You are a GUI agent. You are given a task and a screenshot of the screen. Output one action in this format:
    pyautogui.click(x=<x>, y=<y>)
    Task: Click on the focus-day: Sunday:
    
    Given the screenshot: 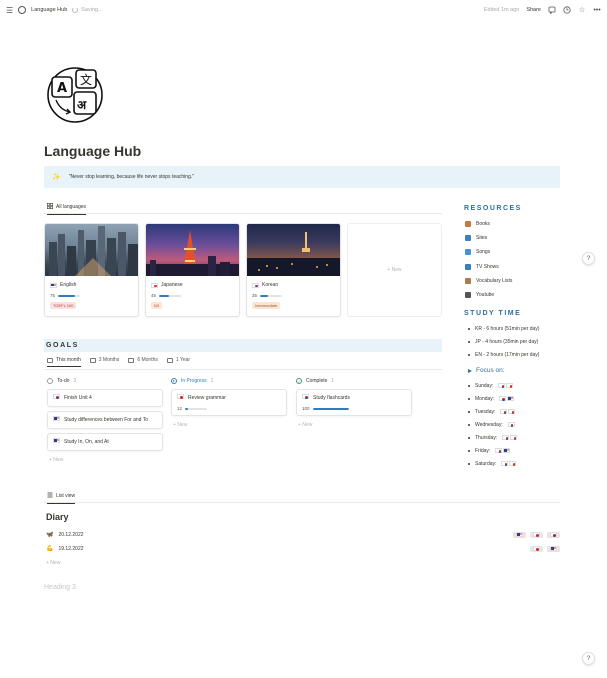 What is the action you would take?
    pyautogui.click(x=492, y=385)
    